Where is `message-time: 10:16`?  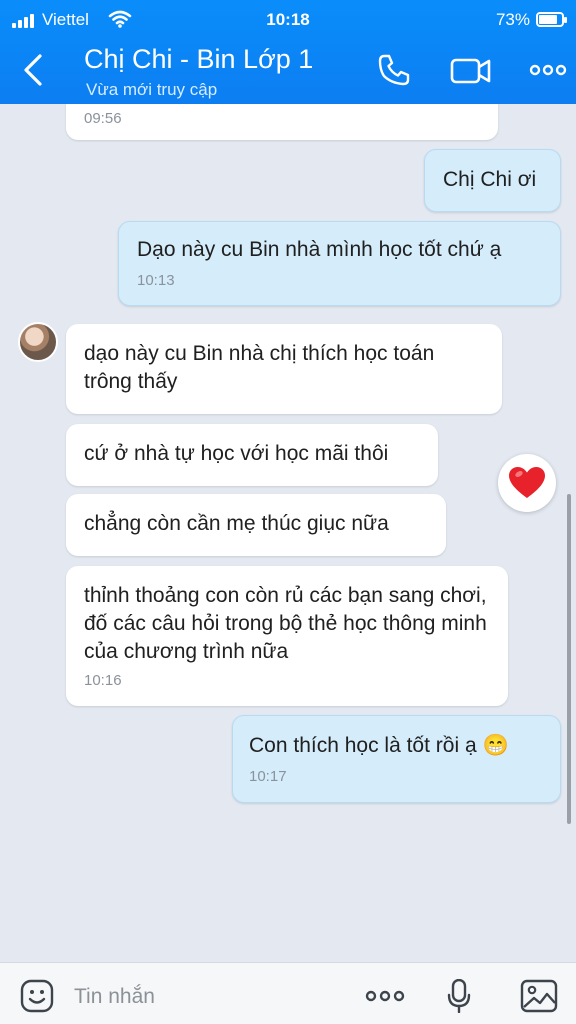 message-time: 10:16 is located at coordinates (103, 680).